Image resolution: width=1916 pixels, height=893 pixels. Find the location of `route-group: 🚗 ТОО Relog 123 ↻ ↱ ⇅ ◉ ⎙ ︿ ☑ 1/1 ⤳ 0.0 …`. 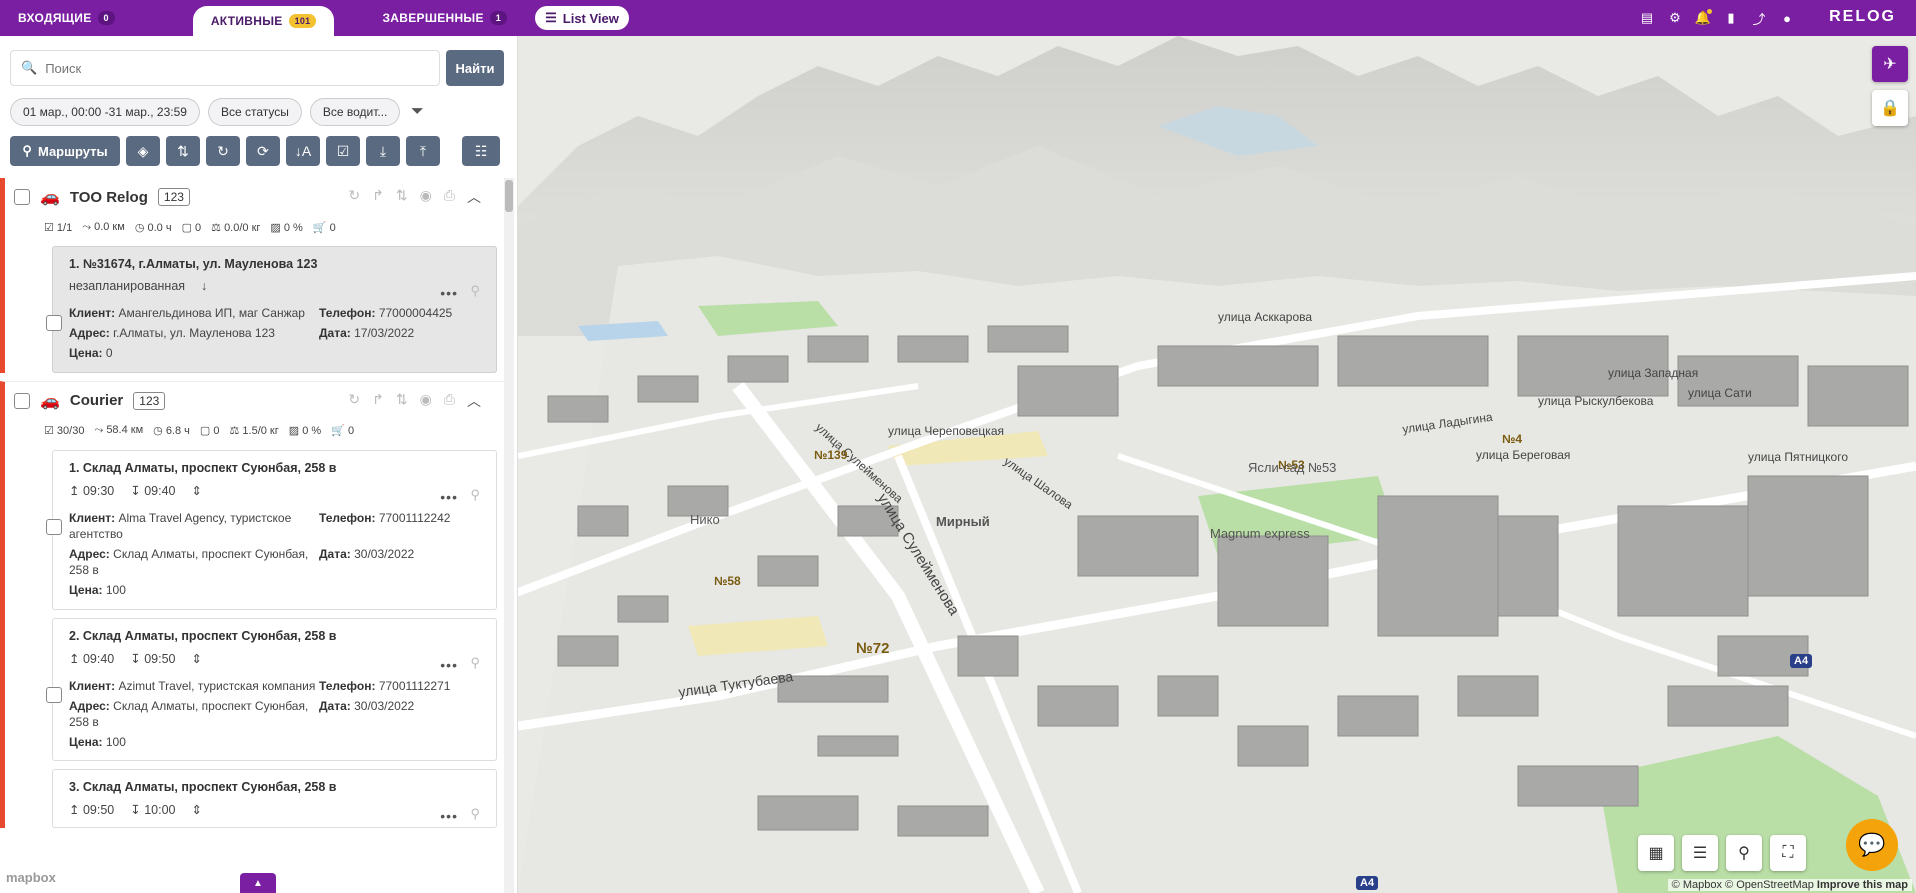

route-group: 🚗 ТОО Relog 123 ↻ ↱ ⇅ ◉ ⎙ ︿ ☑ 1/1 ⤳ 0.0 … is located at coordinates (252, 275).